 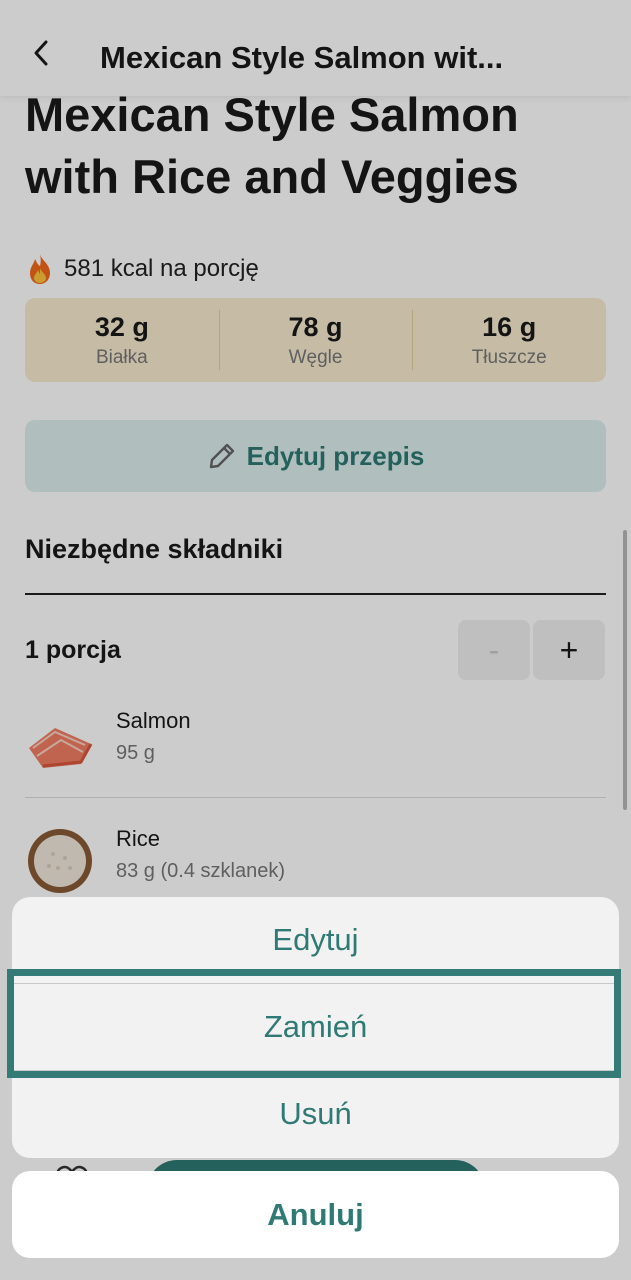 What do you see at coordinates (315, 1114) in the screenshot?
I see `action-delete: Usuń` at bounding box center [315, 1114].